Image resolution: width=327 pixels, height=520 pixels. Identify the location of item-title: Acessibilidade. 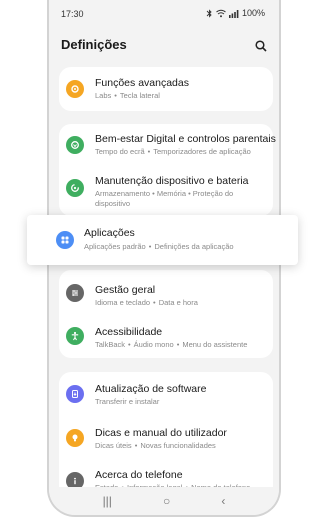
(129, 332).